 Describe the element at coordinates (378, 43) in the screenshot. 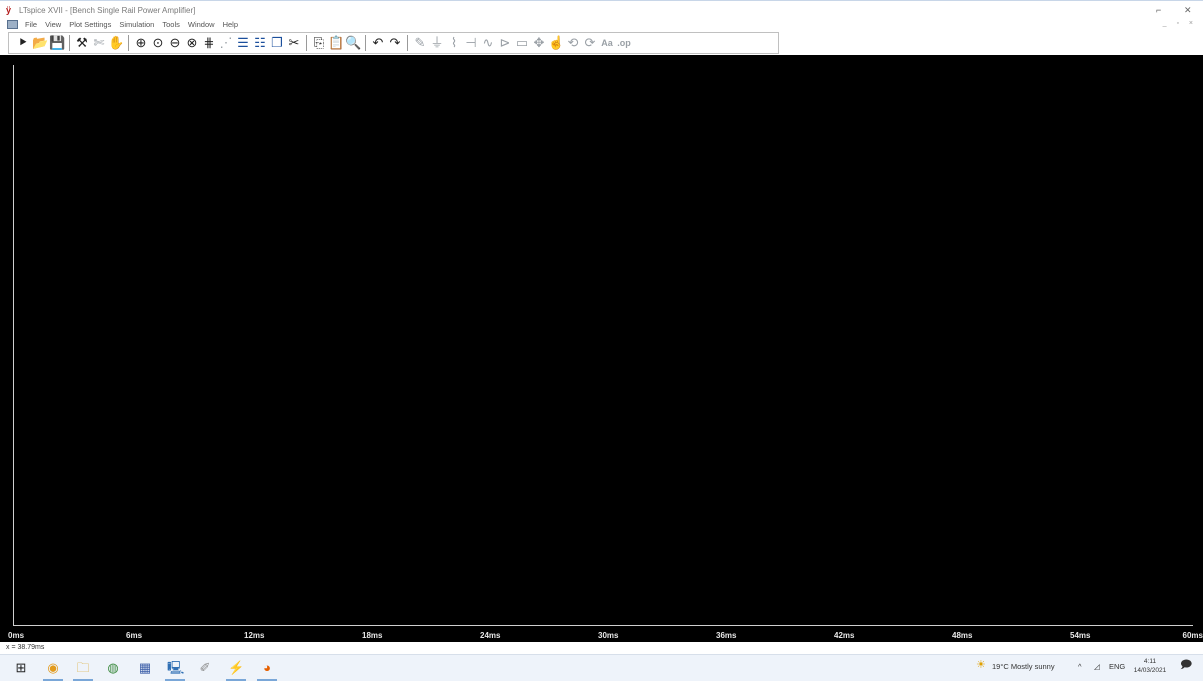

I see `undo-icon: ↶` at that location.